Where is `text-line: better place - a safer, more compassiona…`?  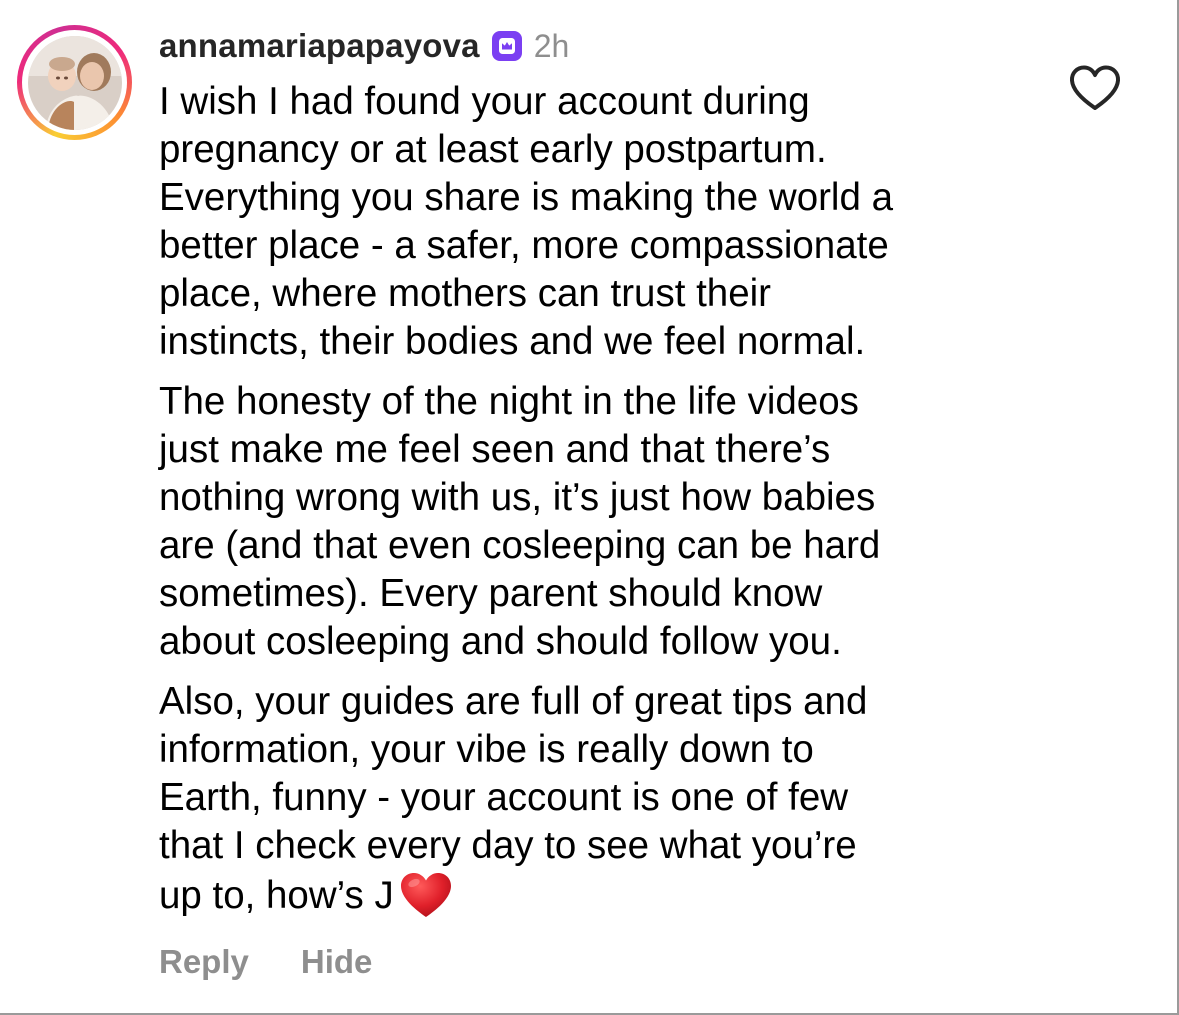 text-line: better place - a safer, more compassiona… is located at coordinates (524, 245).